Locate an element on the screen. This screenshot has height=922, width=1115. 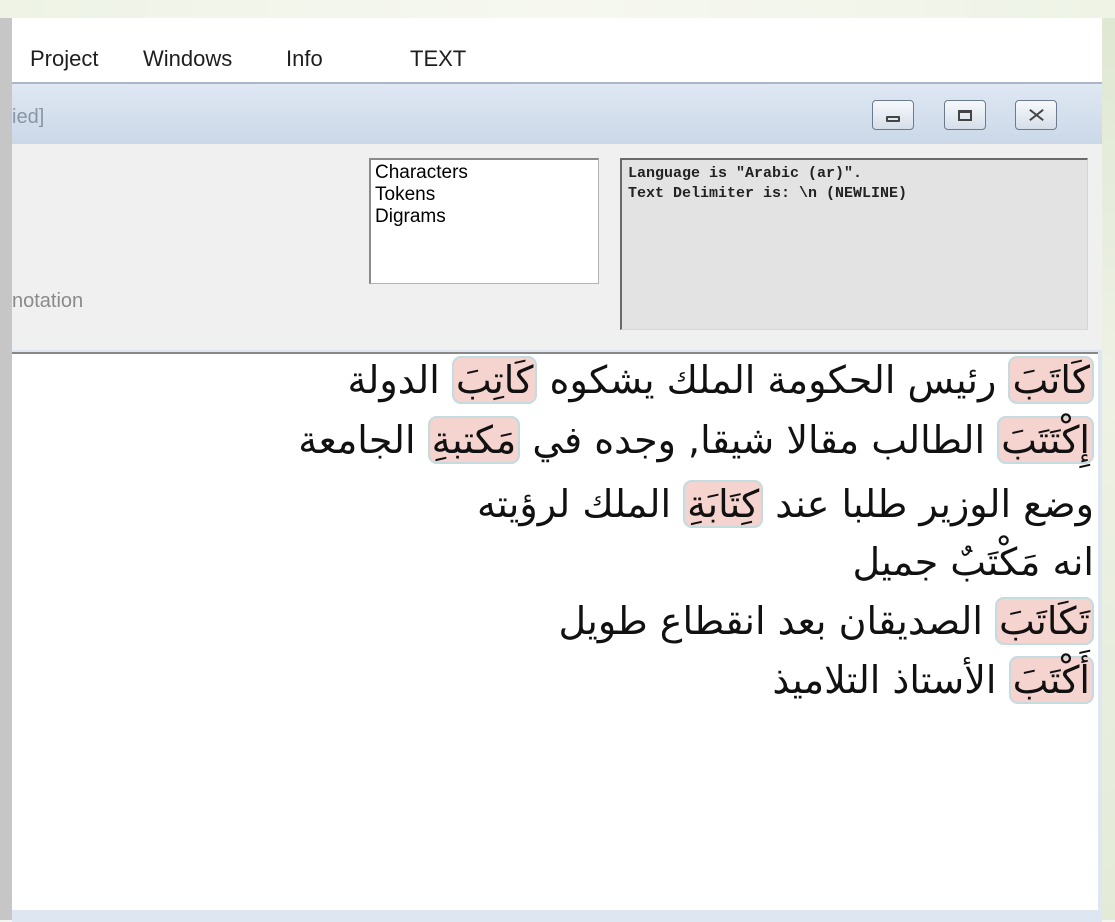
text-segment: الملك لرؤيته is located at coordinates (580, 504).